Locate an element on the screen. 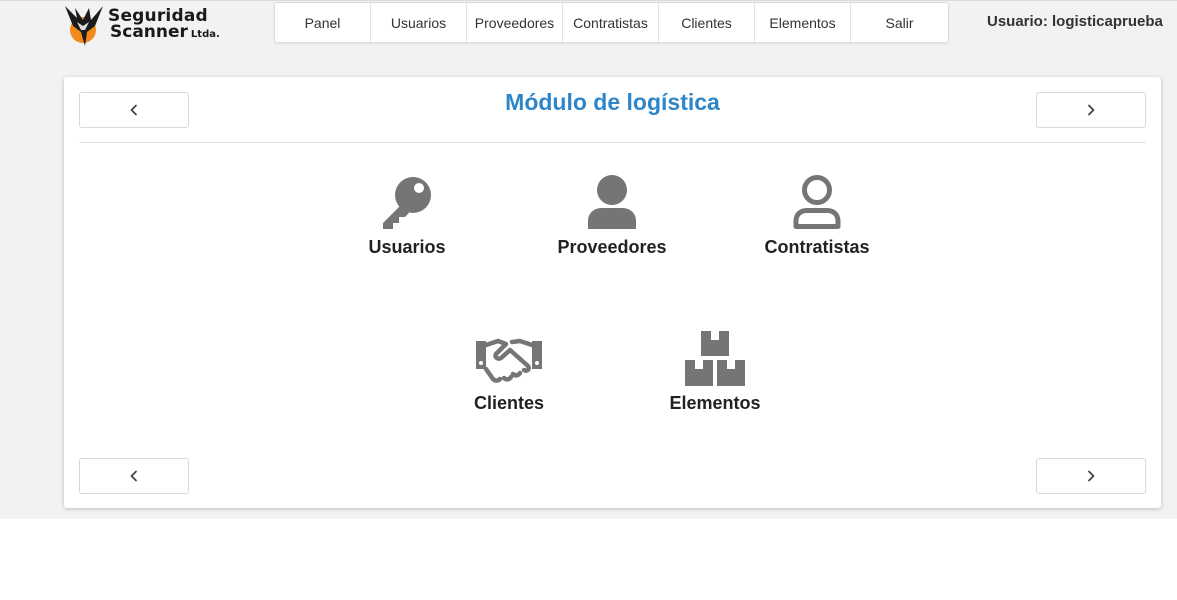 The height and width of the screenshot is (600, 1177). module-elementos-label: Elementos is located at coordinates (715, 403).